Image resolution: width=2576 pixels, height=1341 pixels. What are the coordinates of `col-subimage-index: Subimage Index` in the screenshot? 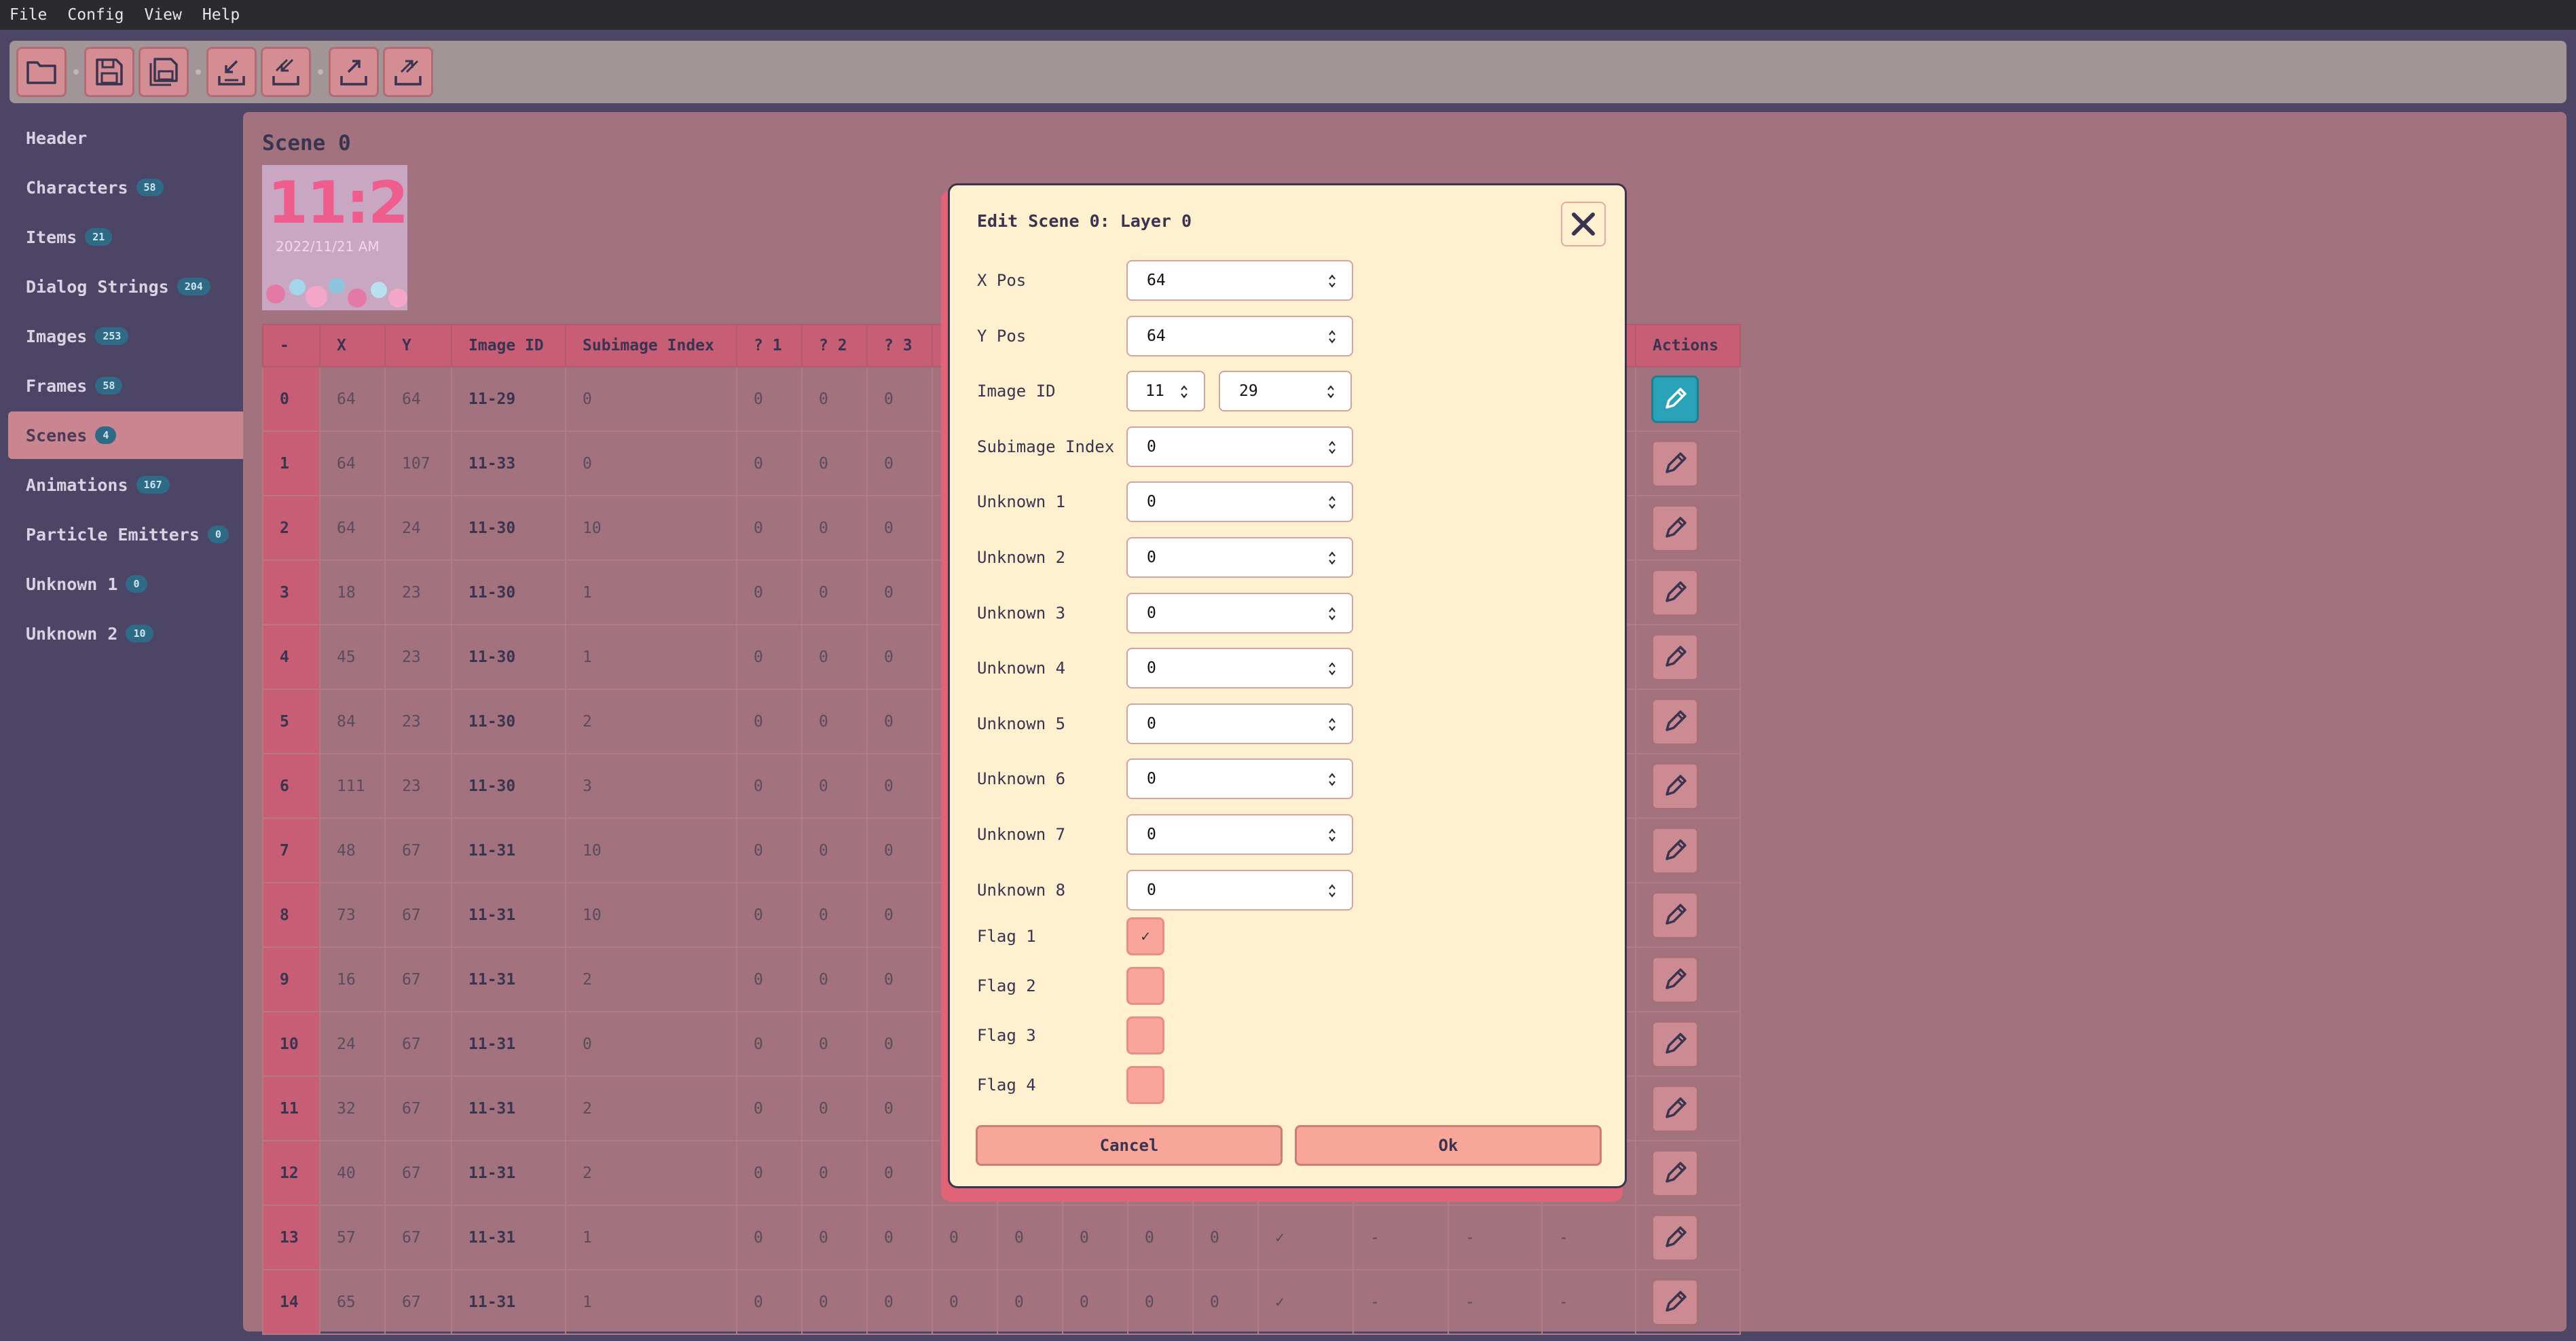 It's located at (651, 346).